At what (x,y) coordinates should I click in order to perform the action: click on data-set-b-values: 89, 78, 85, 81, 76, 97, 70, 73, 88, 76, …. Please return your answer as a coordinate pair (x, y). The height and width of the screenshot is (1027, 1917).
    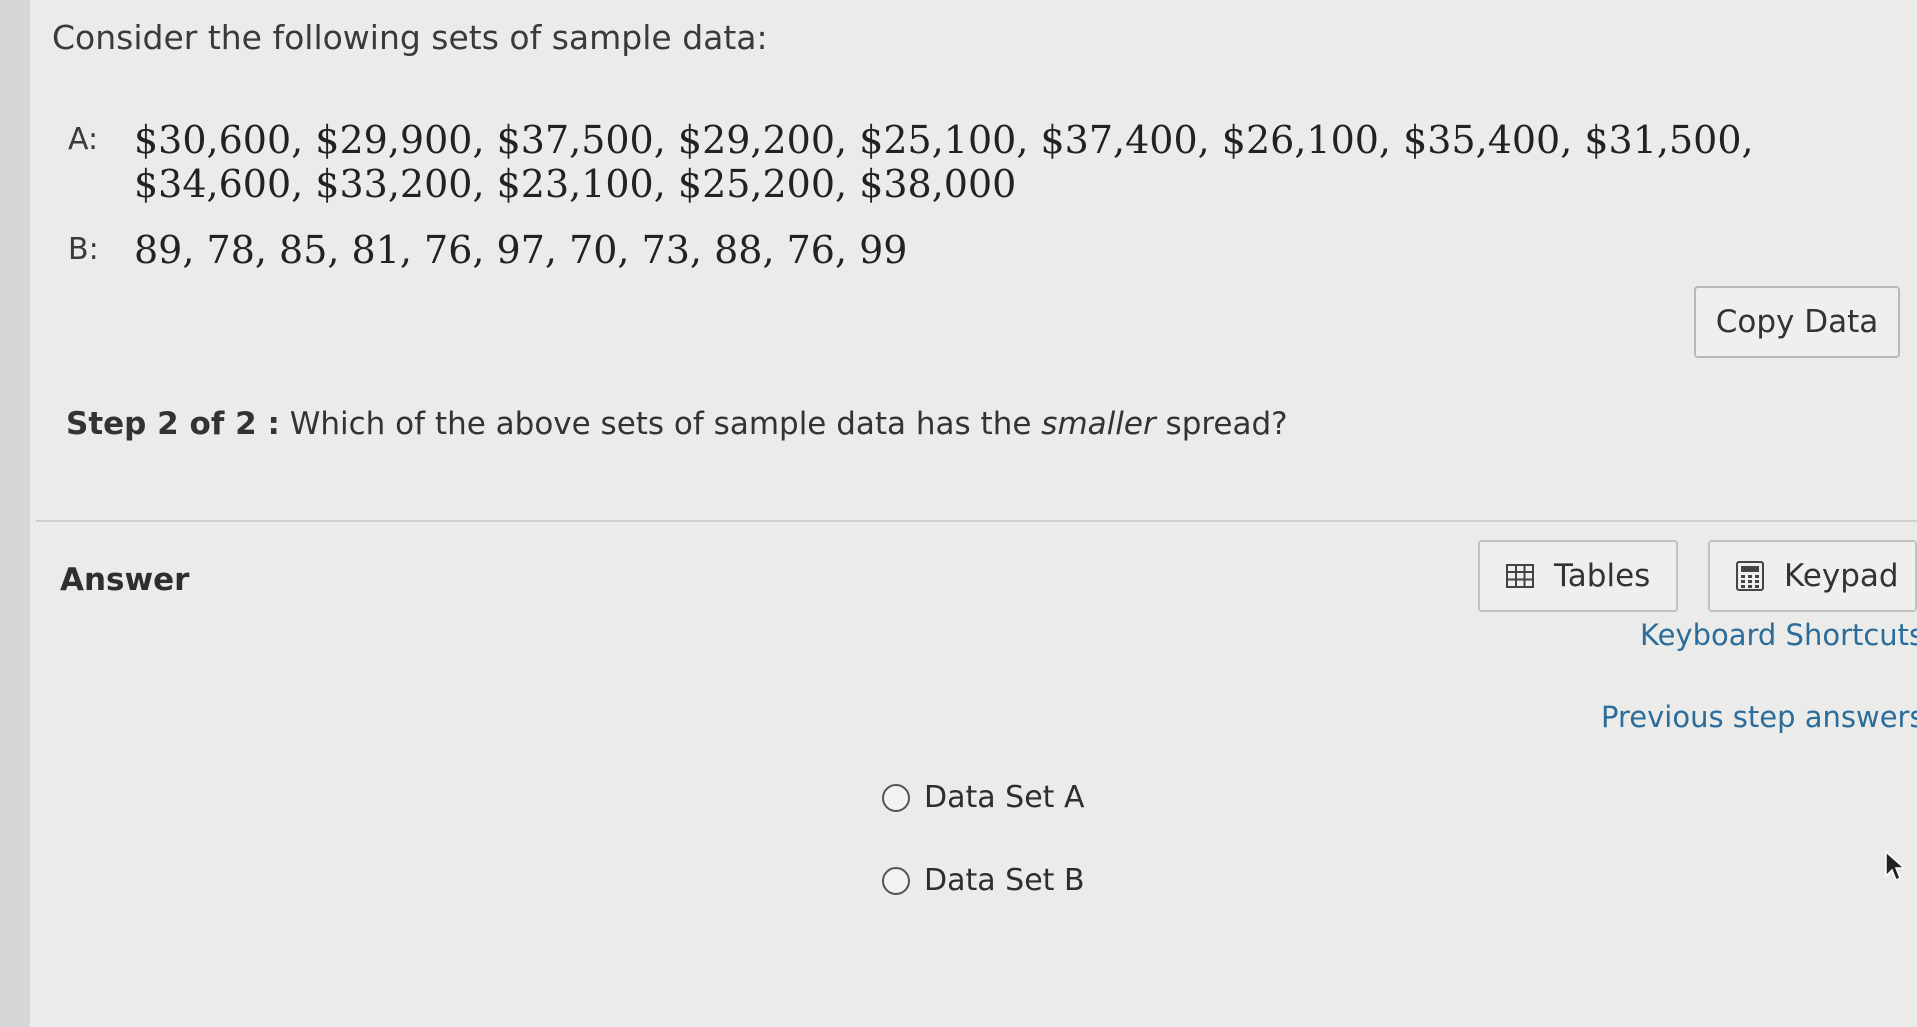
    Looking at the image, I should click on (521, 250).